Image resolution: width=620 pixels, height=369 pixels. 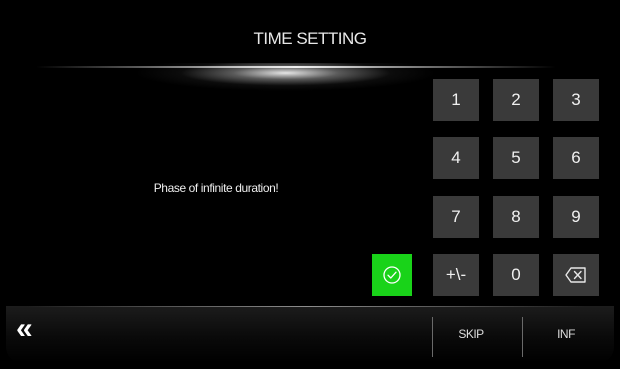 I want to click on double-chevron-left-icon: «, so click(x=24, y=328).